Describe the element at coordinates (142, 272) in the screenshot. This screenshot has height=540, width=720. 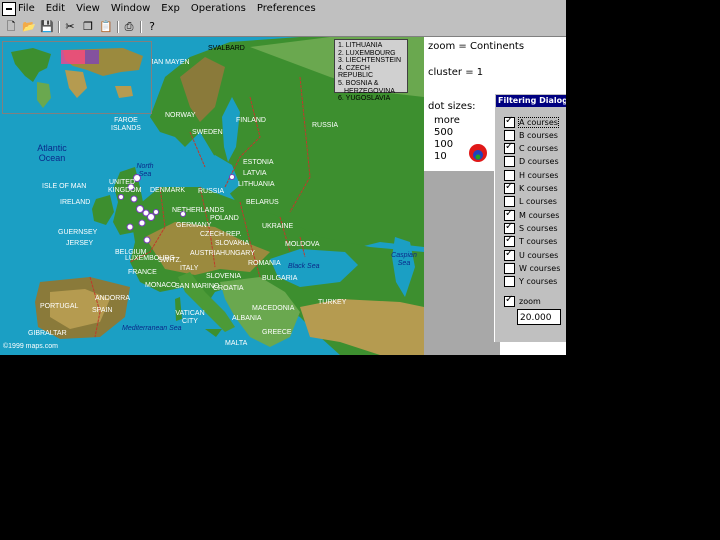
I see `map-label: FRANCE` at that location.